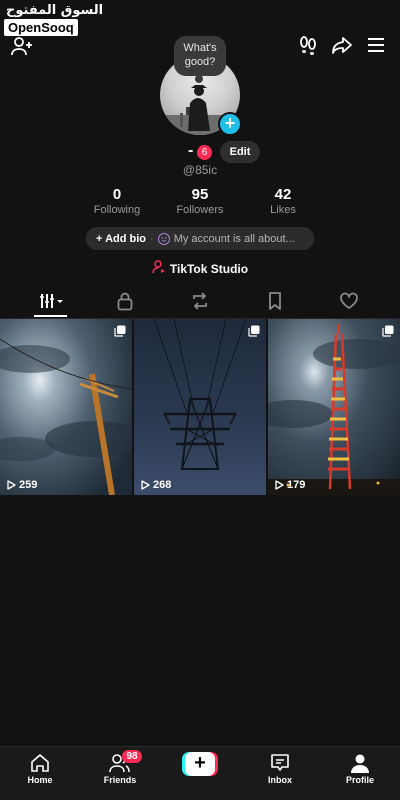 The image size is (400, 800). I want to click on stat-following: 0 Following, so click(117, 202).